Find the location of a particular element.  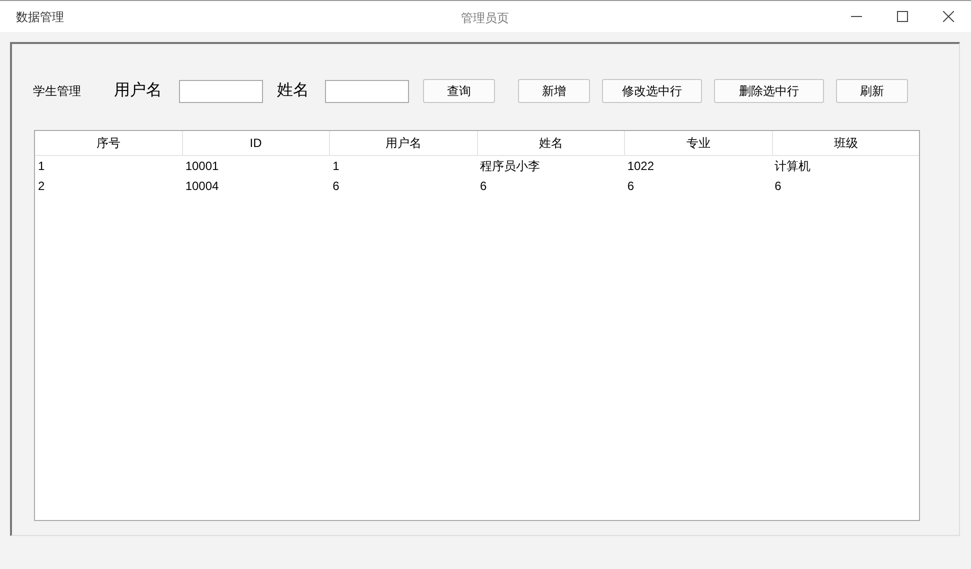

table-cell-text: 1022 is located at coordinates (641, 166).